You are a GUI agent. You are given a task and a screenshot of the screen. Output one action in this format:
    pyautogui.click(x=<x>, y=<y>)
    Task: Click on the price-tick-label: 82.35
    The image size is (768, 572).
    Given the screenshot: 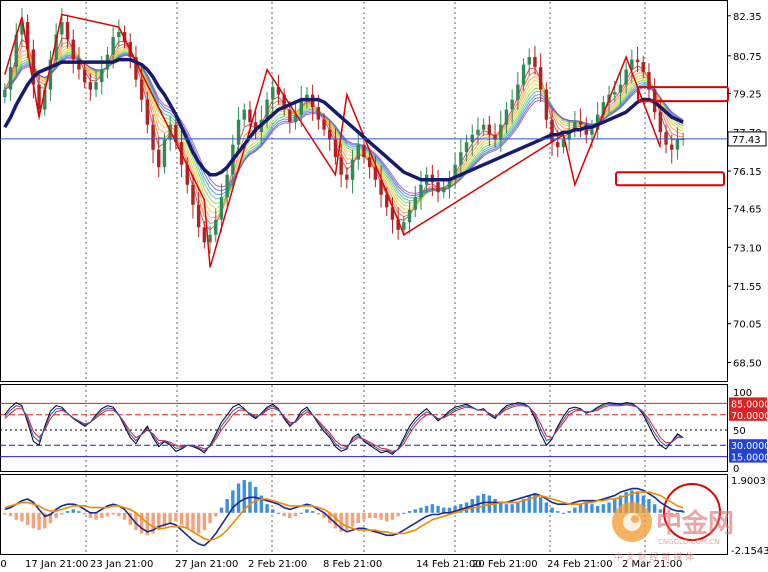 What is the action you would take?
    pyautogui.click(x=747, y=17)
    